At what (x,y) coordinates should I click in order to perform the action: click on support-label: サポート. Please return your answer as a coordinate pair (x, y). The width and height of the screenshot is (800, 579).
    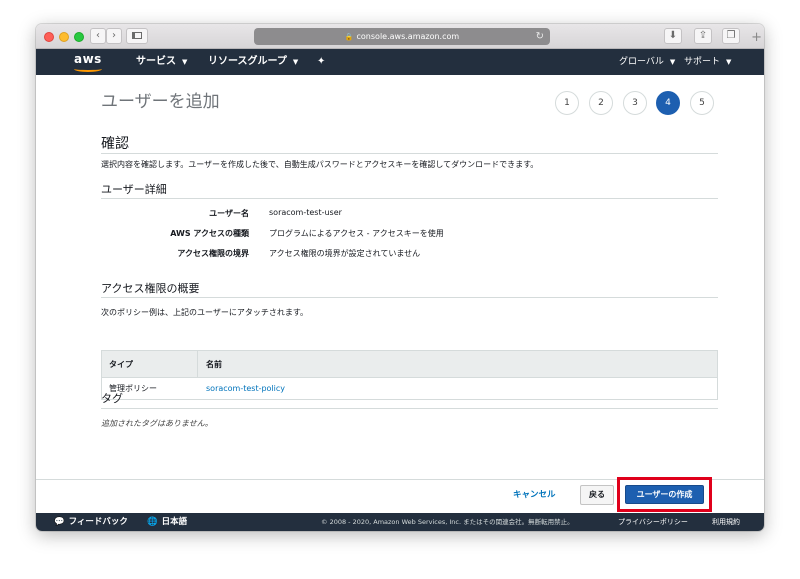
    Looking at the image, I should click on (702, 62).